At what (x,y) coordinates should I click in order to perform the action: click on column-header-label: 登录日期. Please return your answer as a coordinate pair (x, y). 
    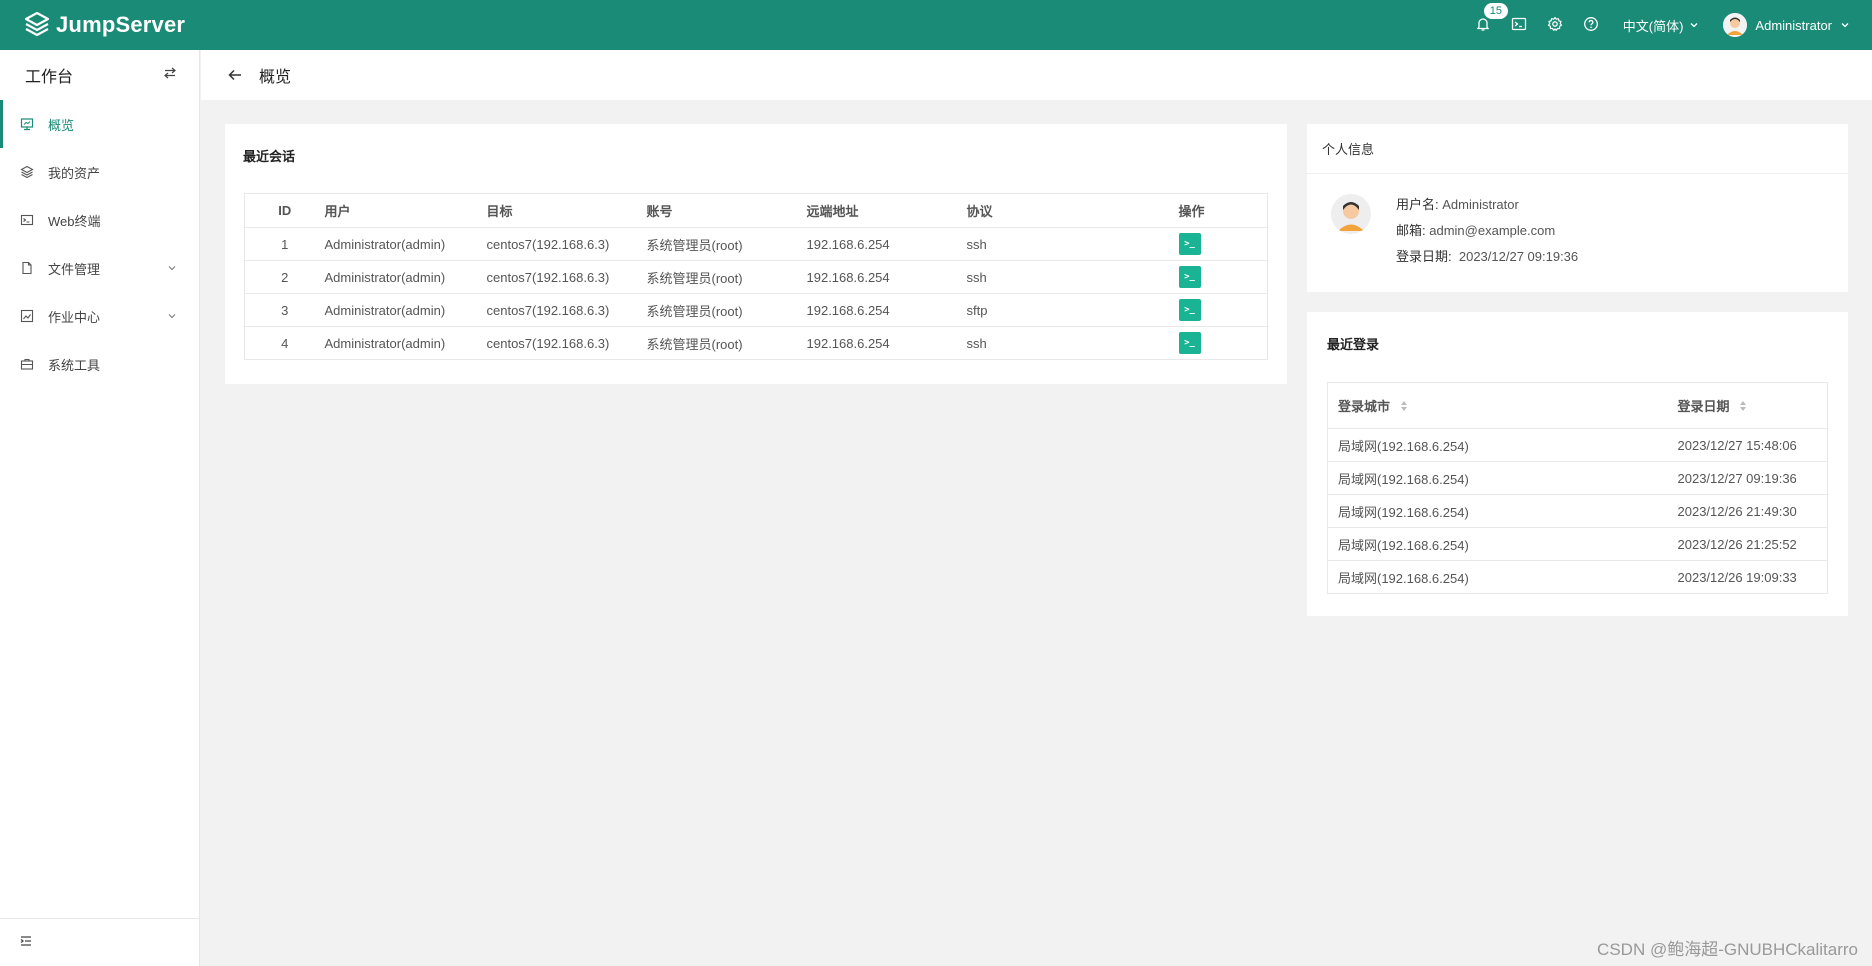
    Looking at the image, I should click on (1703, 406).